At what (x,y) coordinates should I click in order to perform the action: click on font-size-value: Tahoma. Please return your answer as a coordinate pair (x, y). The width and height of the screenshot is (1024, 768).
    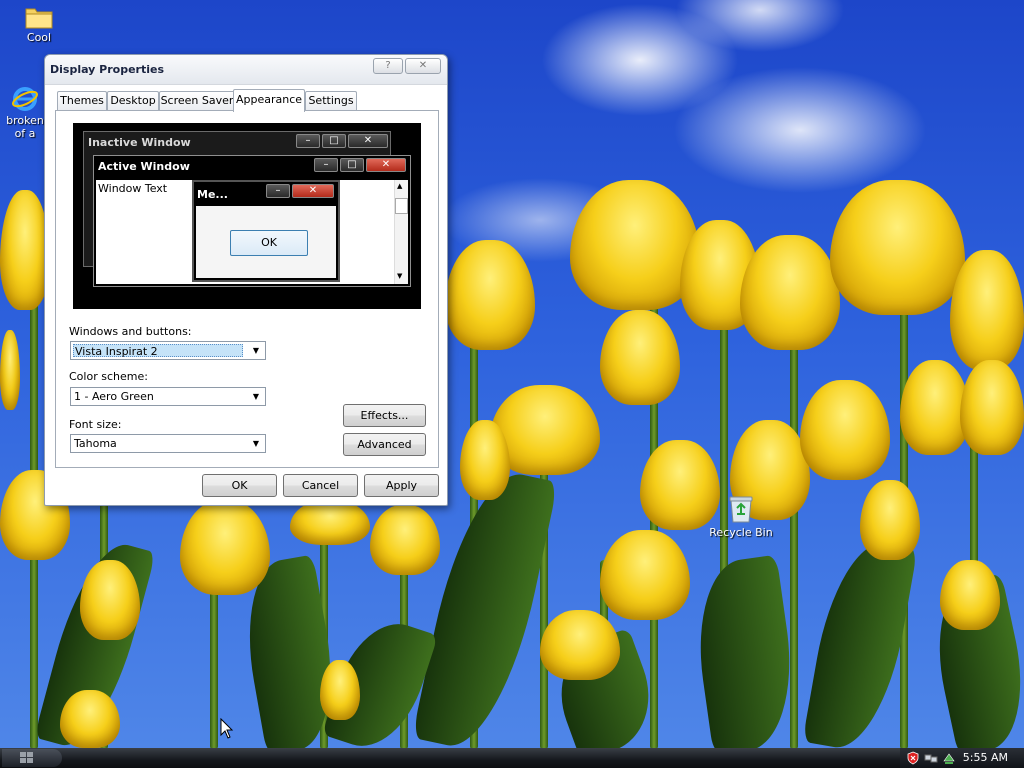
    Looking at the image, I should click on (95, 443).